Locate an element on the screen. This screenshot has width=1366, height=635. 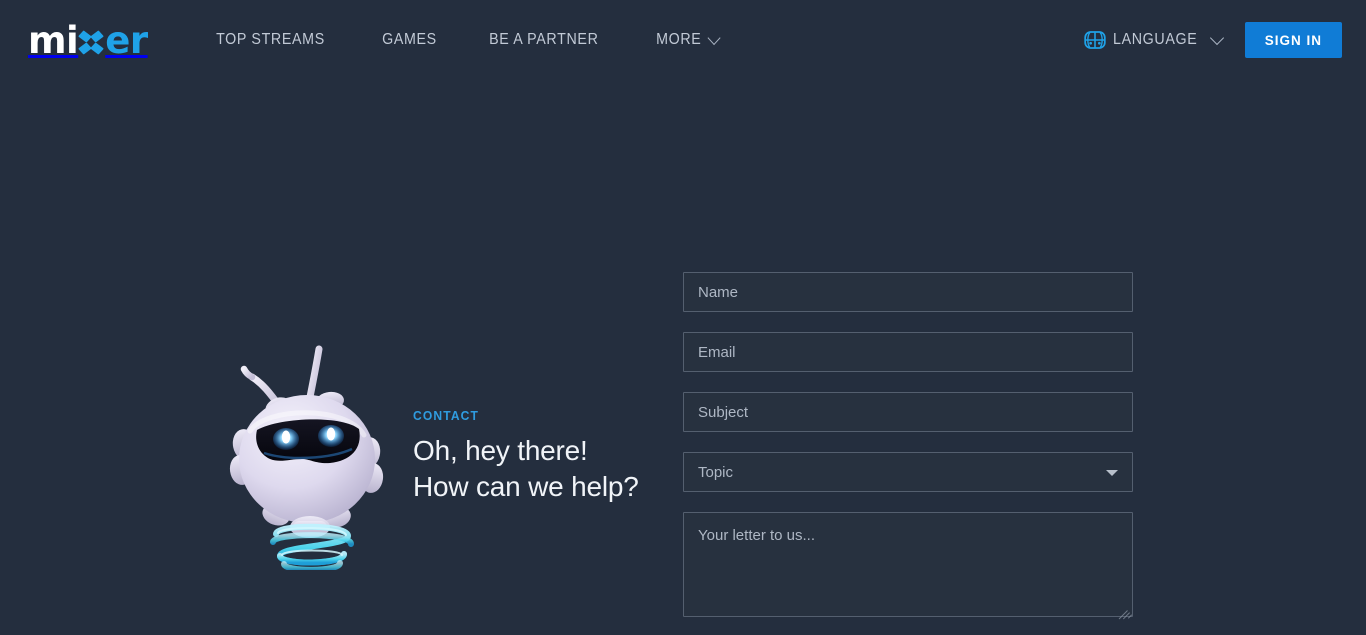
message-wrap is located at coordinates (908, 566).